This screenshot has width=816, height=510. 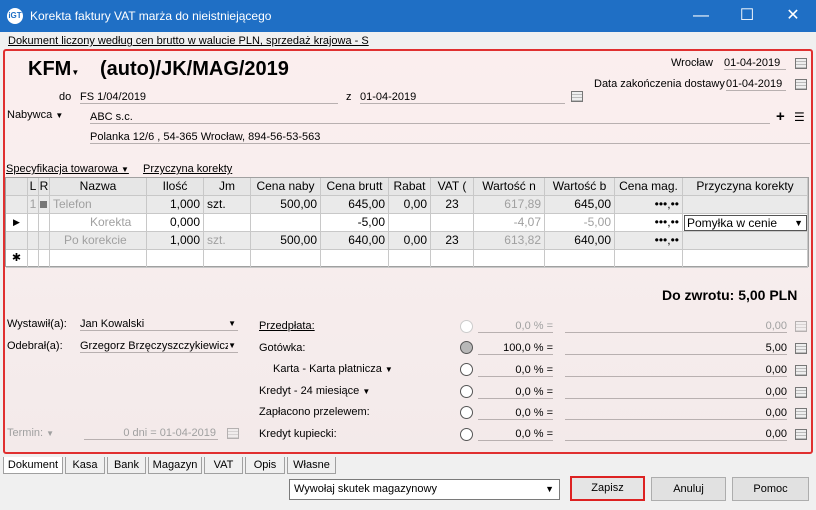 What do you see at coordinates (355, 187) in the screenshot?
I see `col-header: Cena brutt` at bounding box center [355, 187].